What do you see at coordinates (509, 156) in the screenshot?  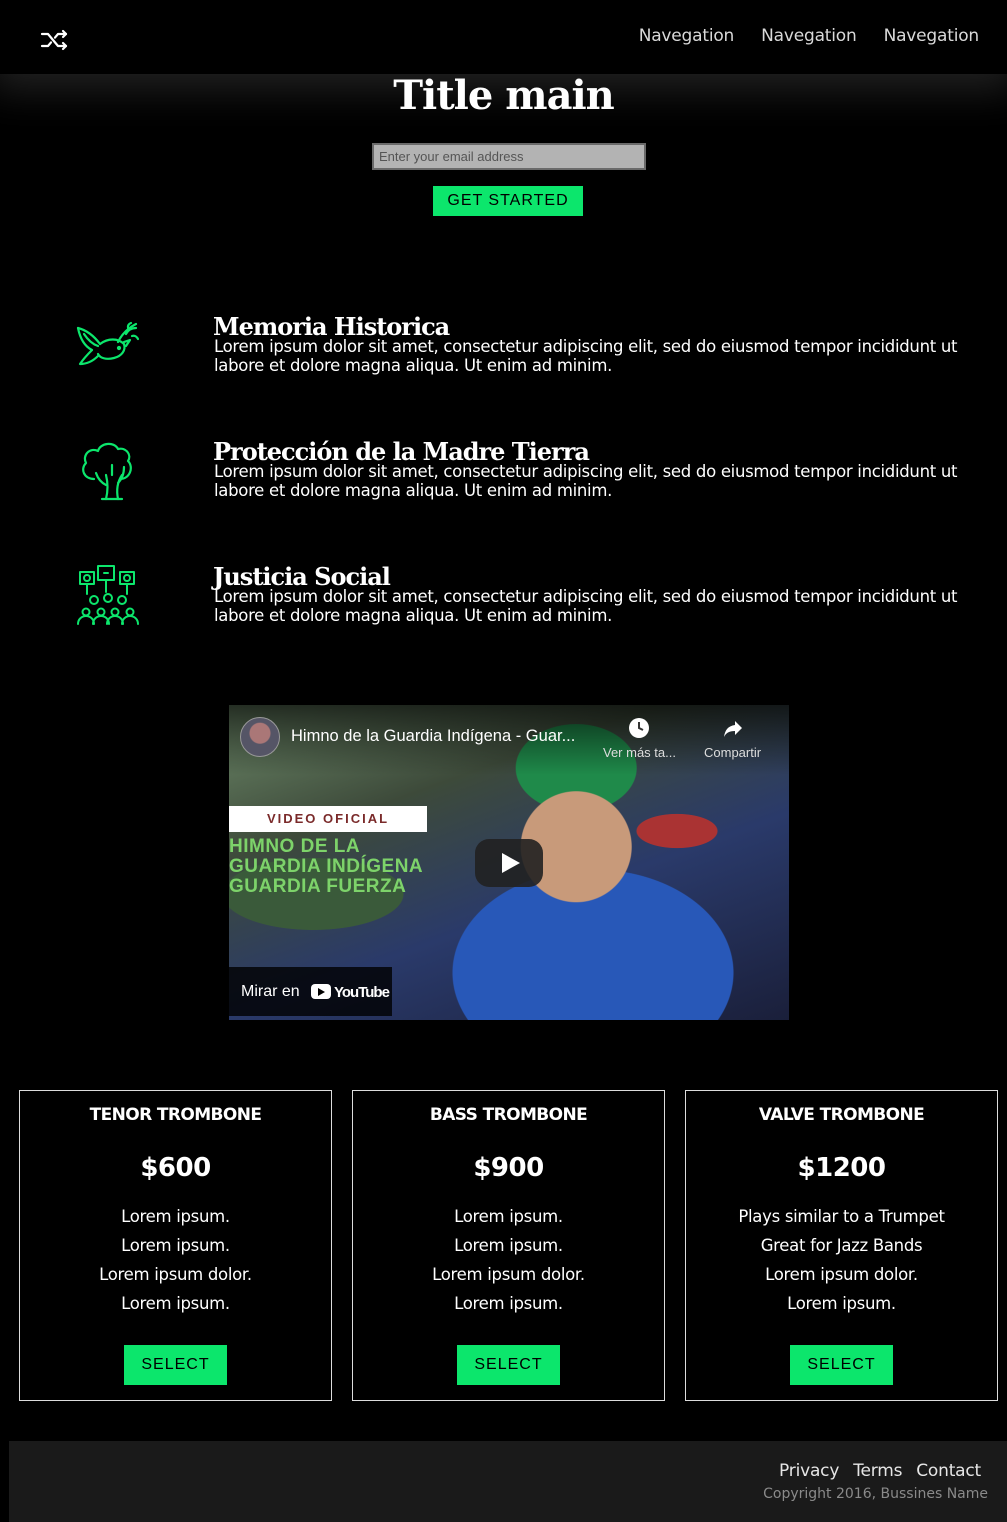 I see `email-input` at bounding box center [509, 156].